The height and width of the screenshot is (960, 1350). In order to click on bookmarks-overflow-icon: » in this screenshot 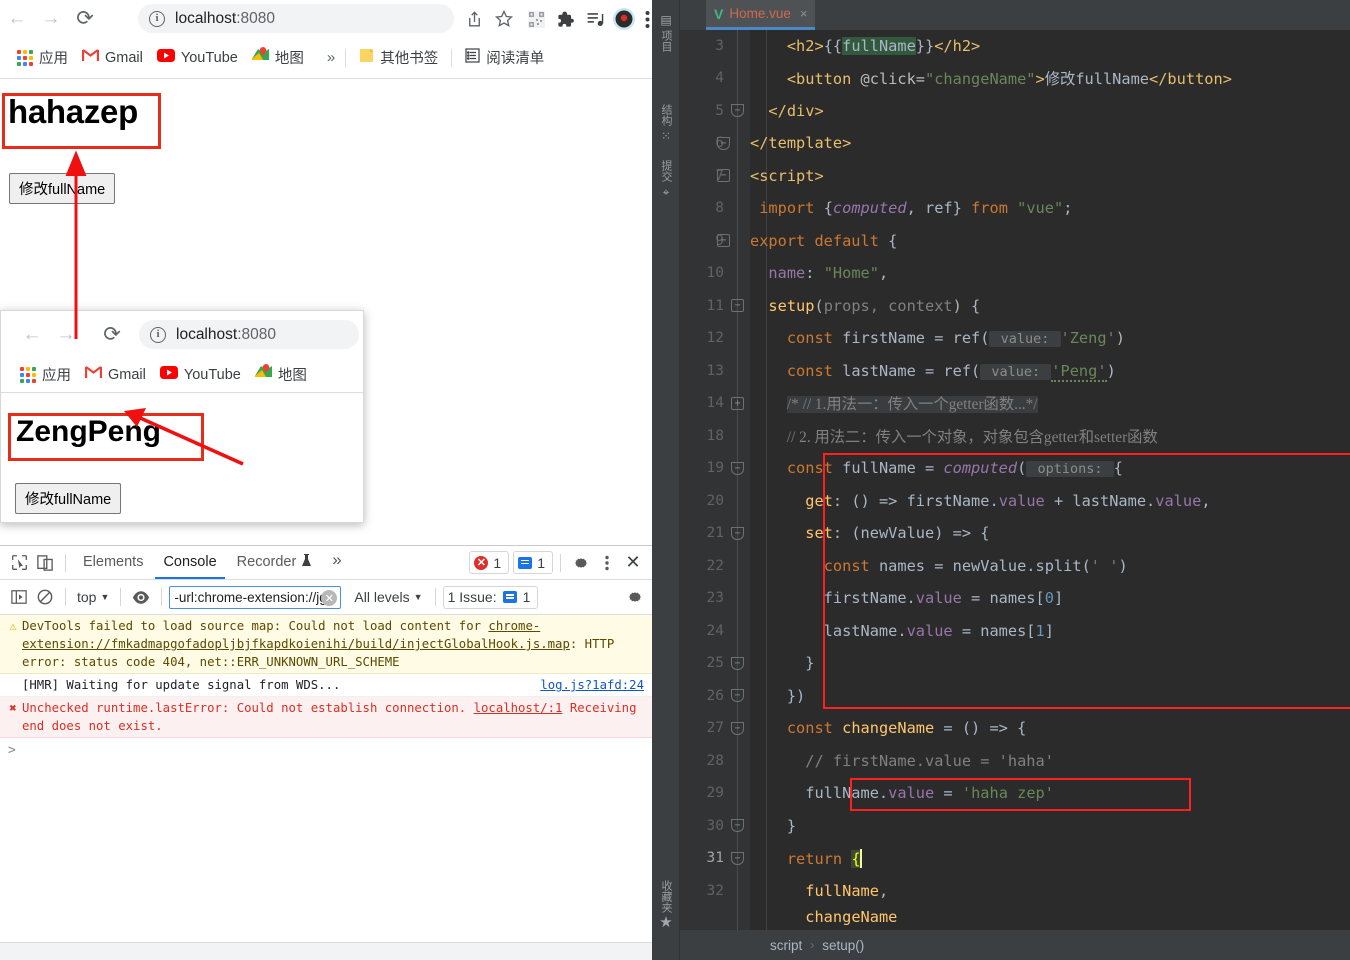, I will do `click(331, 57)`.